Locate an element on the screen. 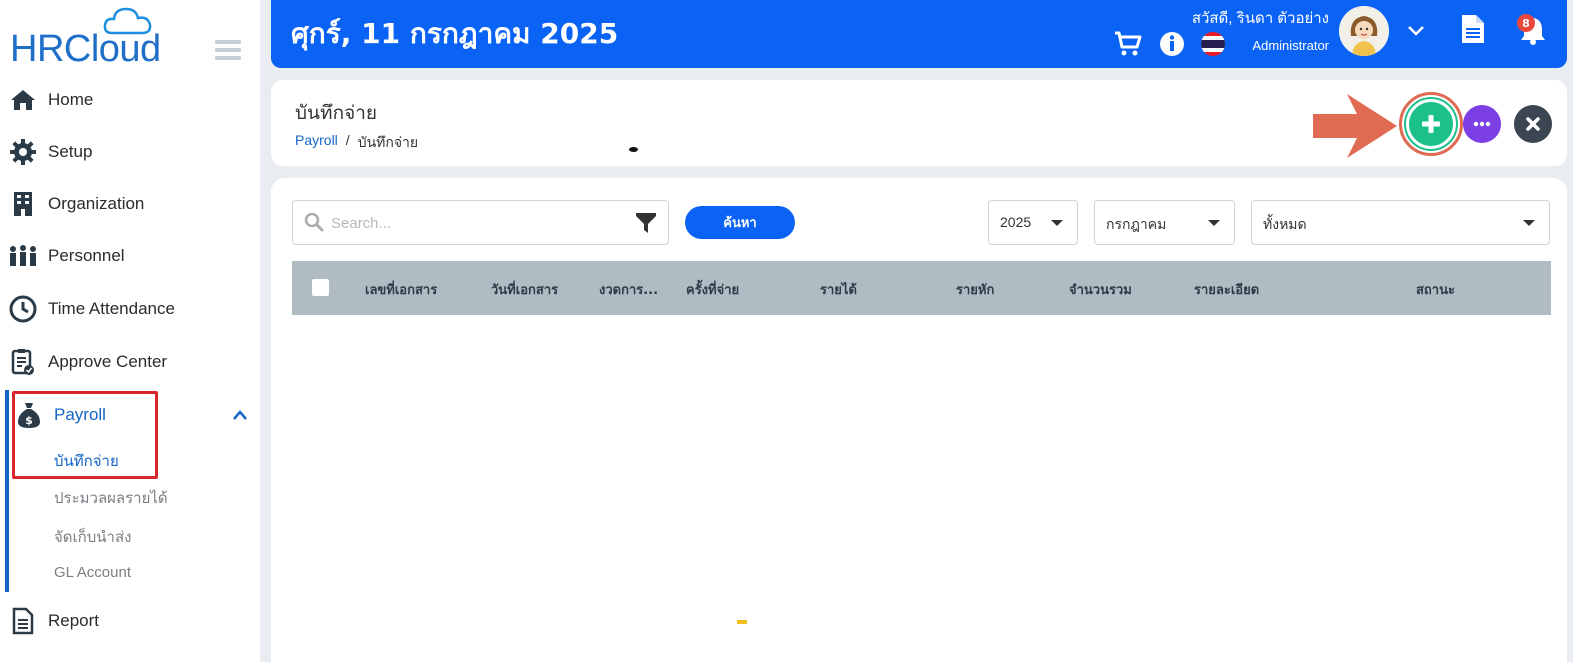 The height and width of the screenshot is (662, 1573). month-select-value: กรกฎาคม is located at coordinates (1136, 224).